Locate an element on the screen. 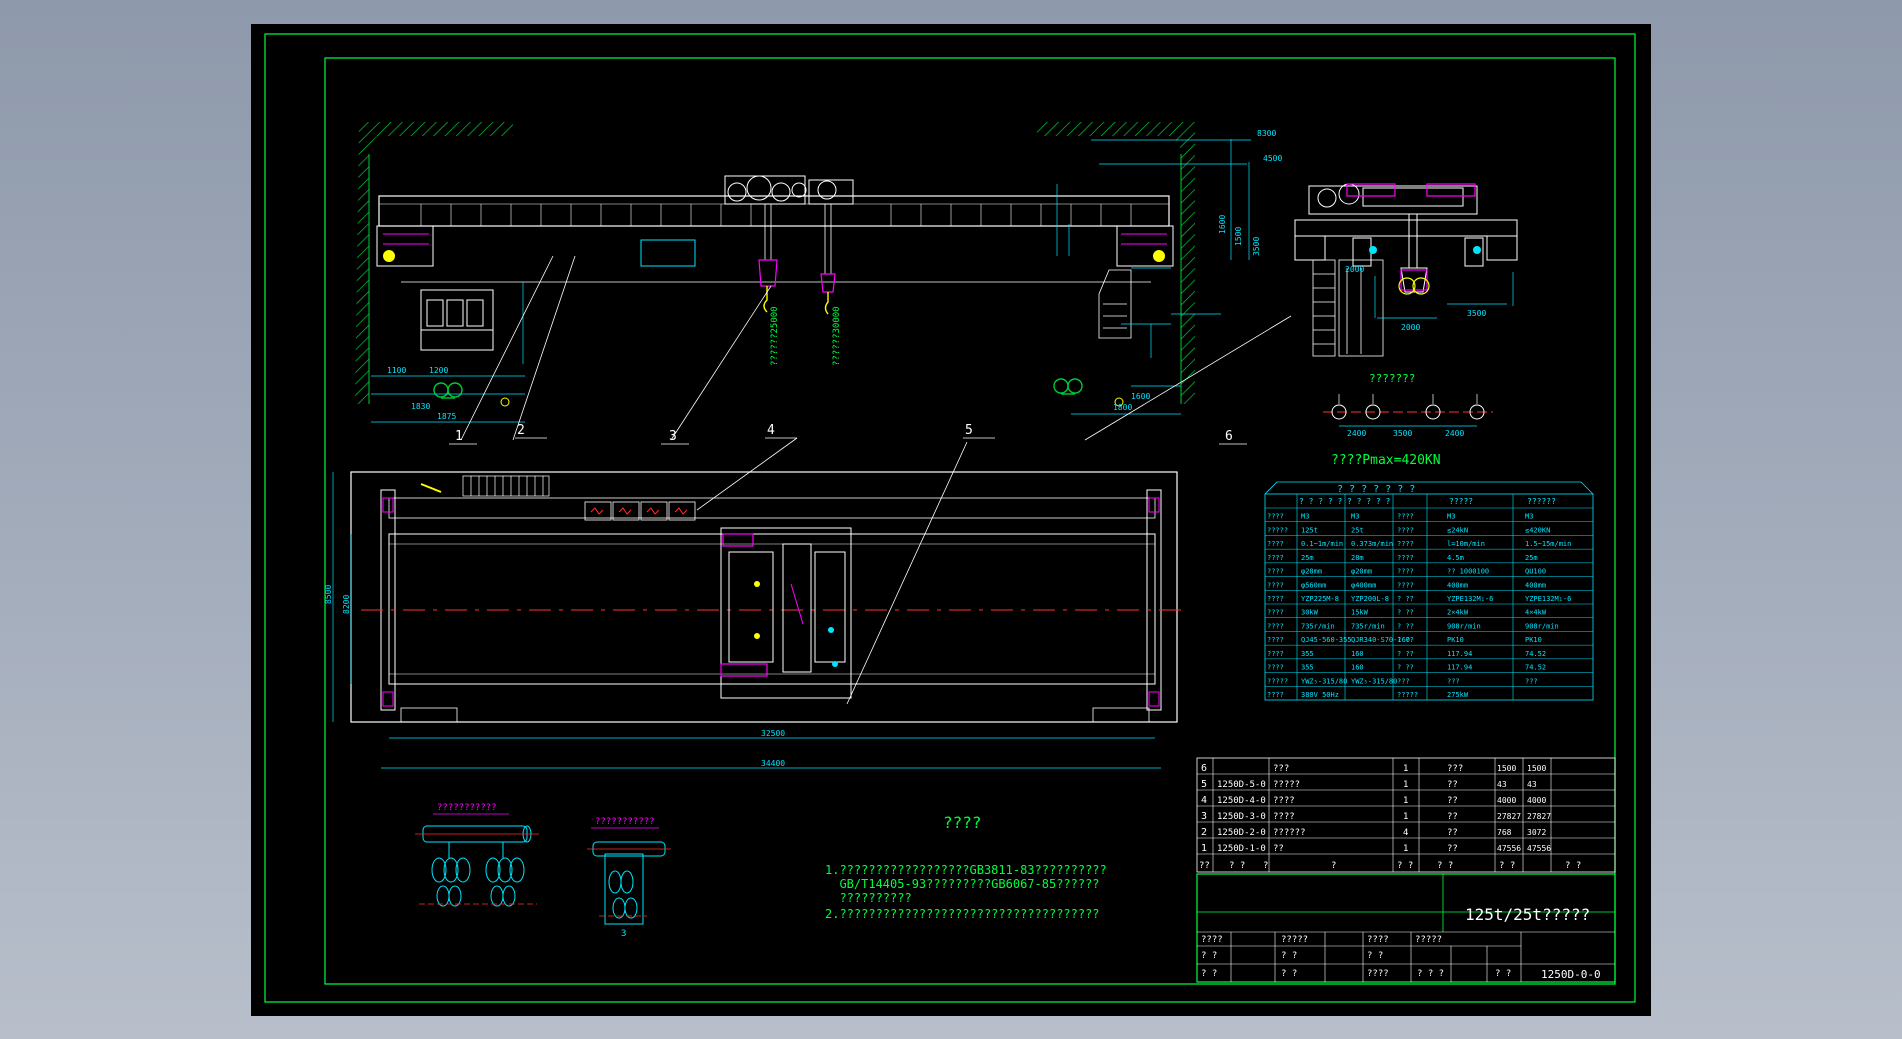  tb-r2-a: ? ? is located at coordinates (1209, 956).